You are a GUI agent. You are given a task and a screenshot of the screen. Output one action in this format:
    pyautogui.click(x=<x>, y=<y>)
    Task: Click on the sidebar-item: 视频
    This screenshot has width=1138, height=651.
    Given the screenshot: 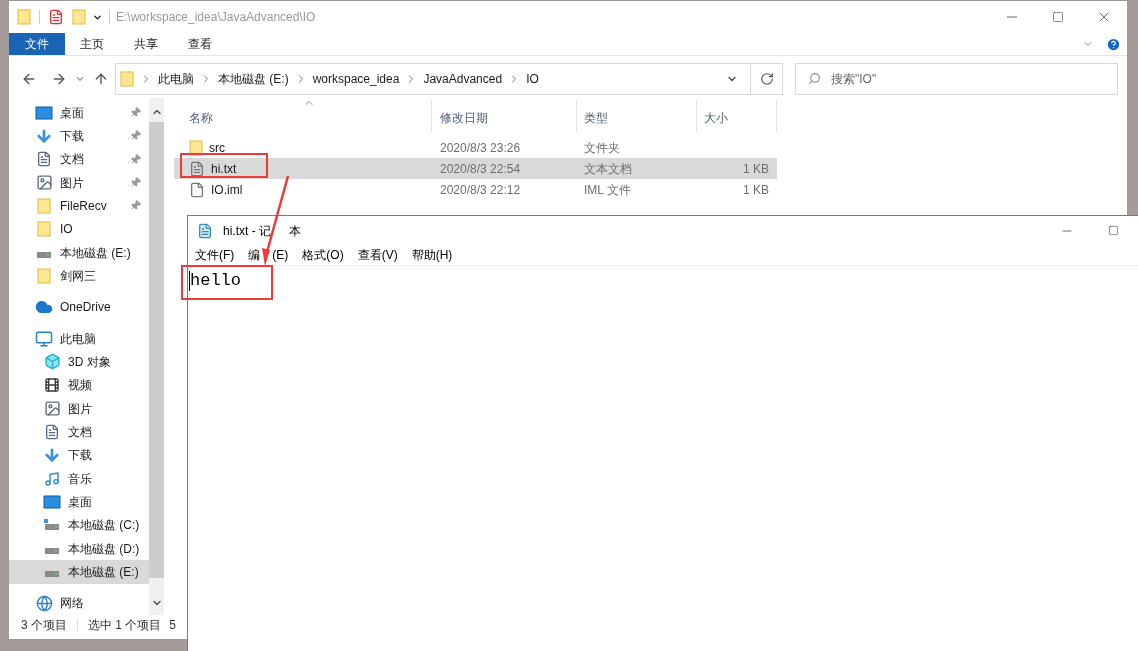 What is the action you would take?
    pyautogui.click(x=79, y=385)
    